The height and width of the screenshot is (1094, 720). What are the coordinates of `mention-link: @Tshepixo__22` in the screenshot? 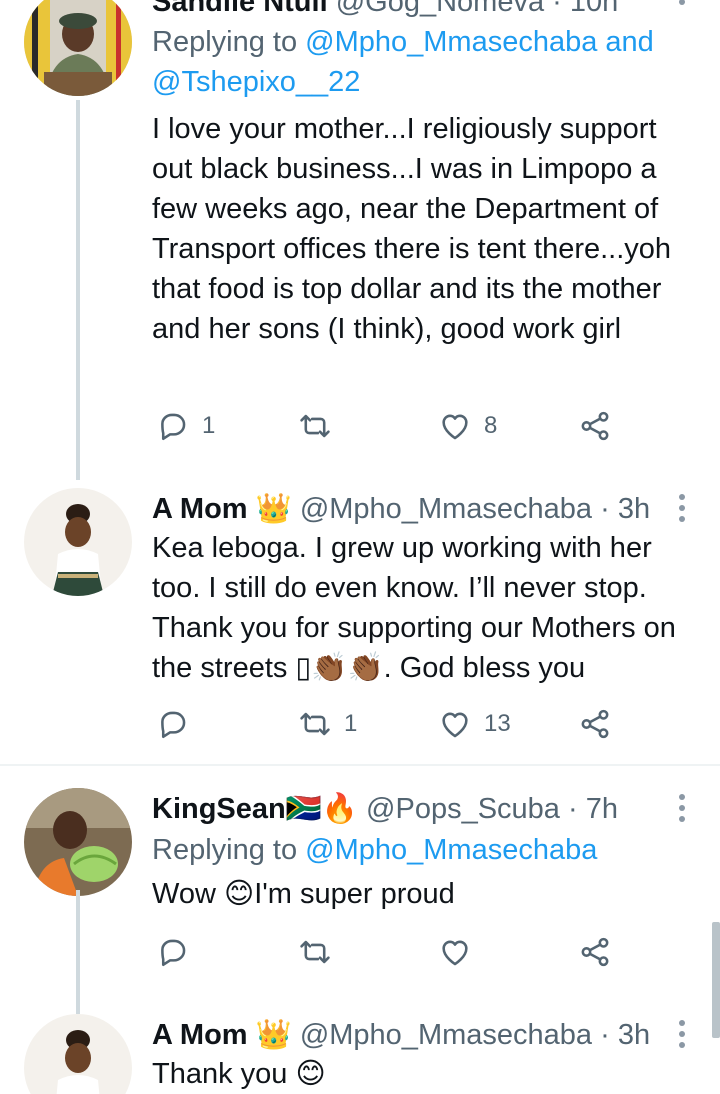 It's located at (256, 82).